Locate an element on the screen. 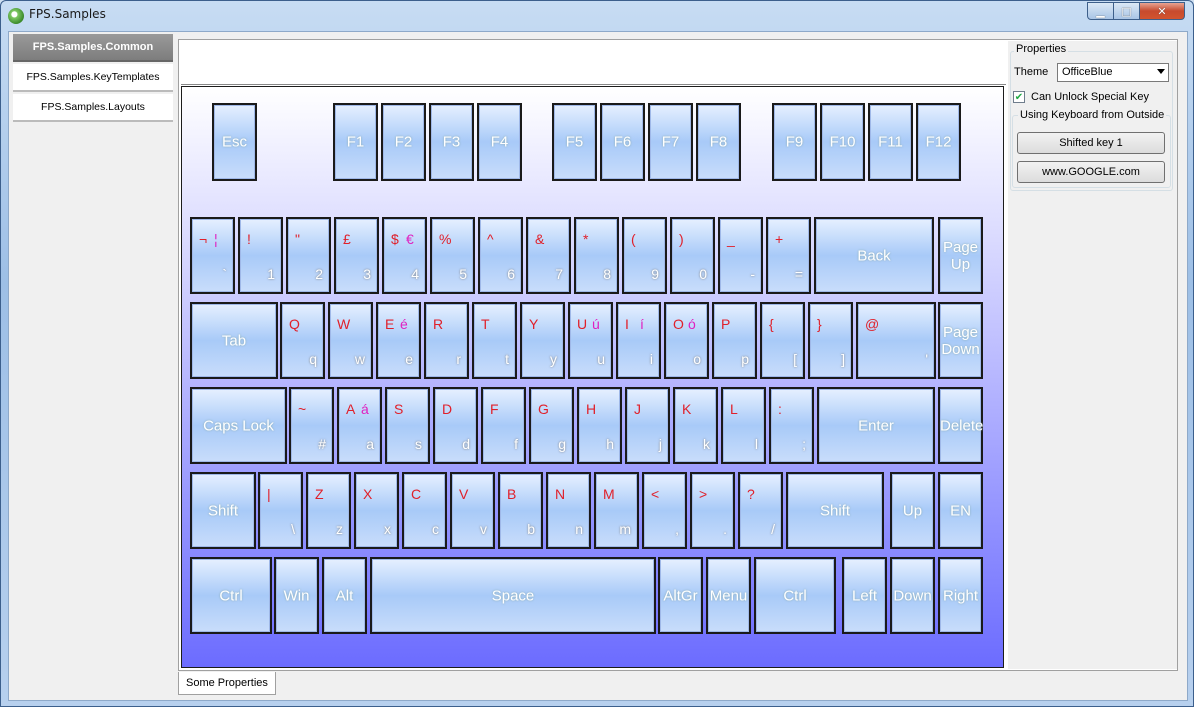 The height and width of the screenshot is (707, 1194). key-char: ) 0 is located at coordinates (692, 255).